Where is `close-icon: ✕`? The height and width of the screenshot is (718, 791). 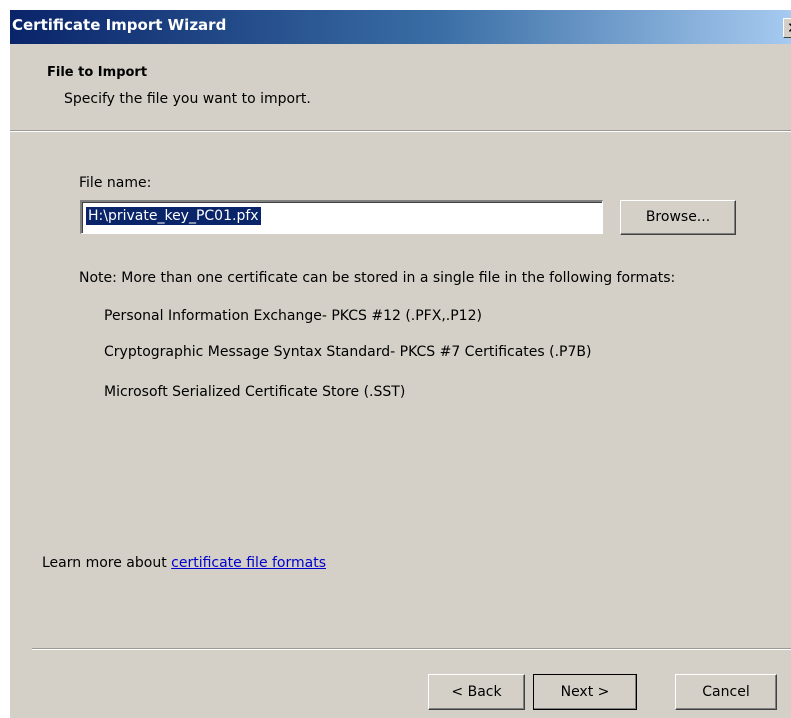 close-icon: ✕ is located at coordinates (789, 28).